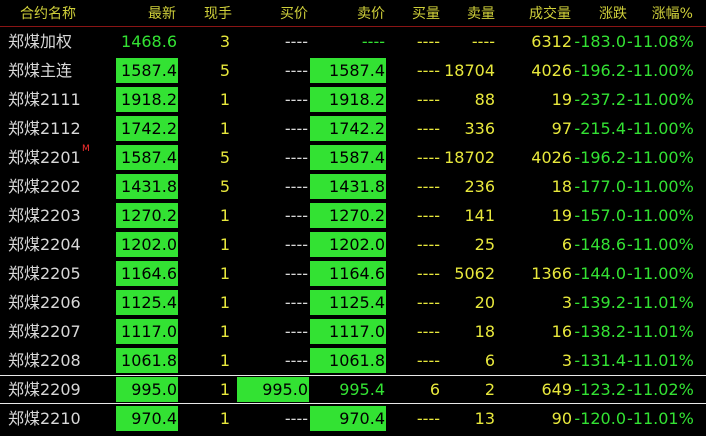 This screenshot has width=706, height=436. What do you see at coordinates (362, 389) in the screenshot?
I see `cell-ask: 995.4` at bounding box center [362, 389].